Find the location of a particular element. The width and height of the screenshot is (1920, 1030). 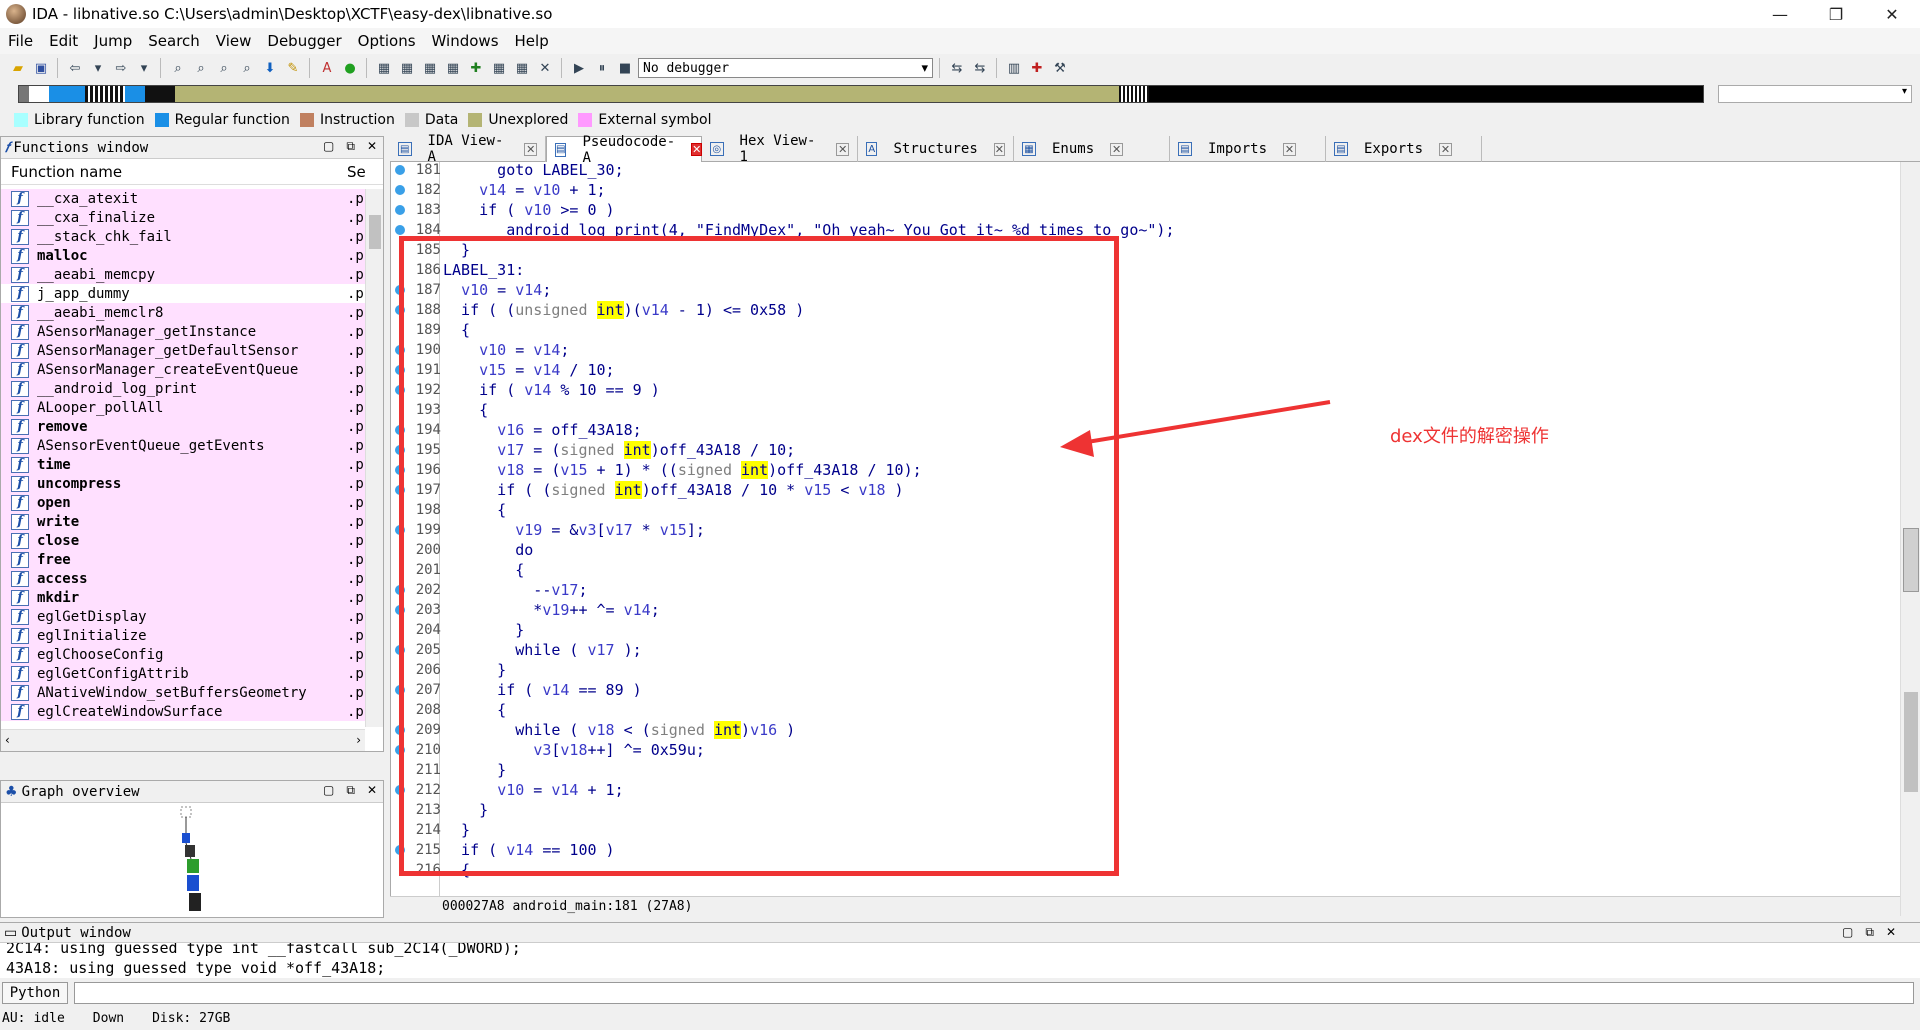

jump-down-icon: ⬇ is located at coordinates (270, 68).